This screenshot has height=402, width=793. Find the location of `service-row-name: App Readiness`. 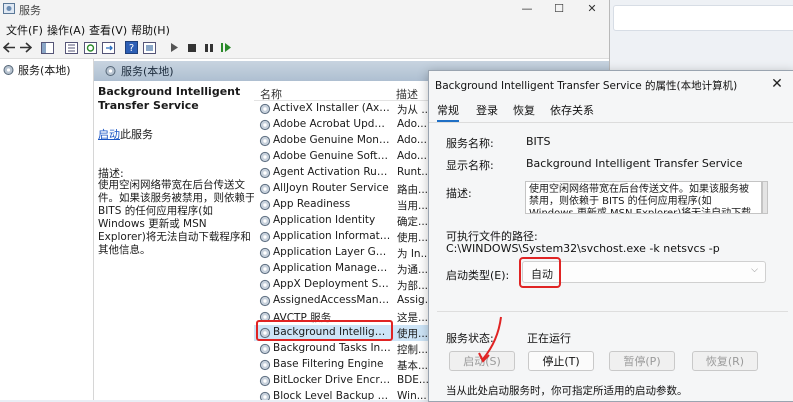

service-row-name: App Readiness is located at coordinates (312, 204).